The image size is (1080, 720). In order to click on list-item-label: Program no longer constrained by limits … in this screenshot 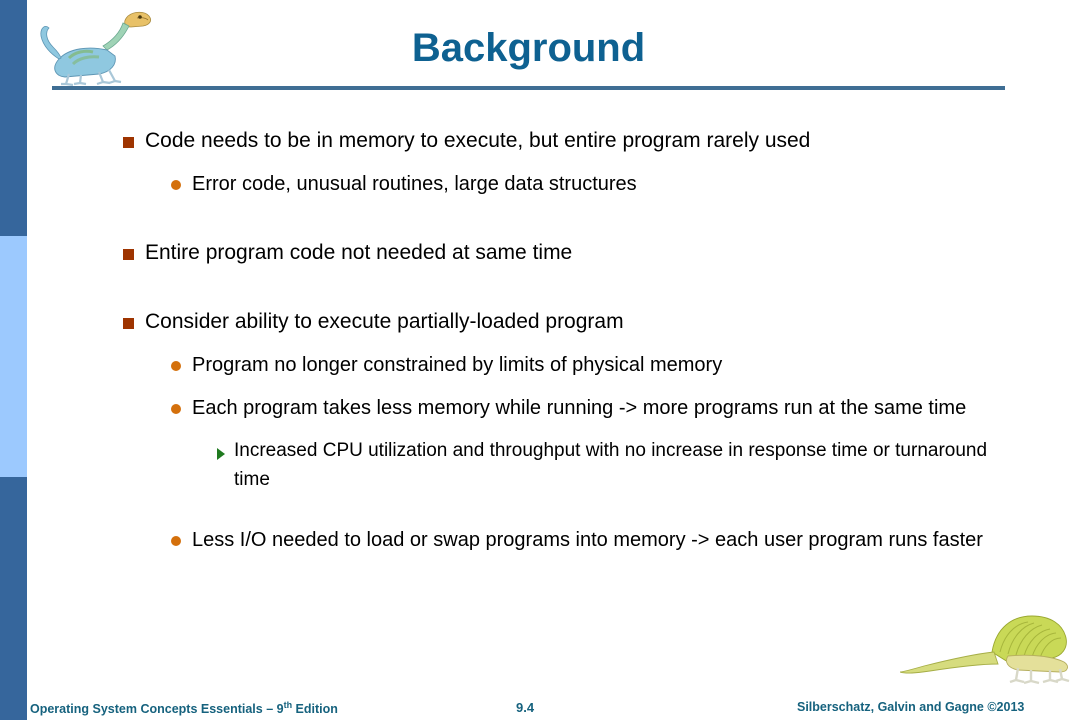, I will do `click(457, 365)`.